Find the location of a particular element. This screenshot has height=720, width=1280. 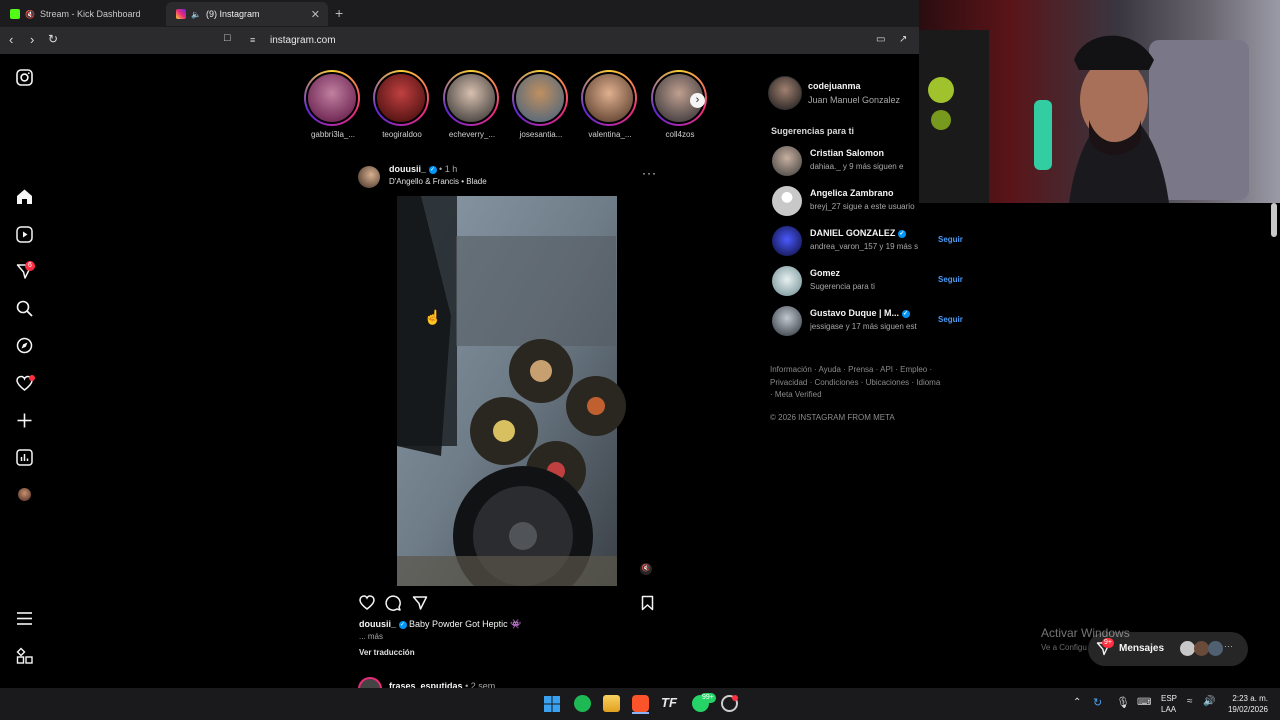

speaker-icon: 🔈 is located at coordinates (196, 14).